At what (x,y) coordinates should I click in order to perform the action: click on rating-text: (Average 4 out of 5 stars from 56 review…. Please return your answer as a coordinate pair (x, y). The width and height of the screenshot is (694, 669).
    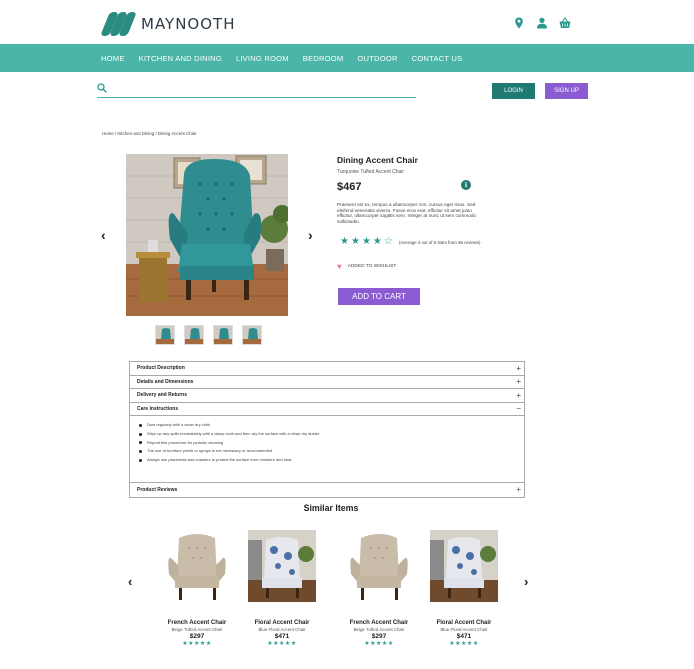
    Looking at the image, I should click on (439, 242).